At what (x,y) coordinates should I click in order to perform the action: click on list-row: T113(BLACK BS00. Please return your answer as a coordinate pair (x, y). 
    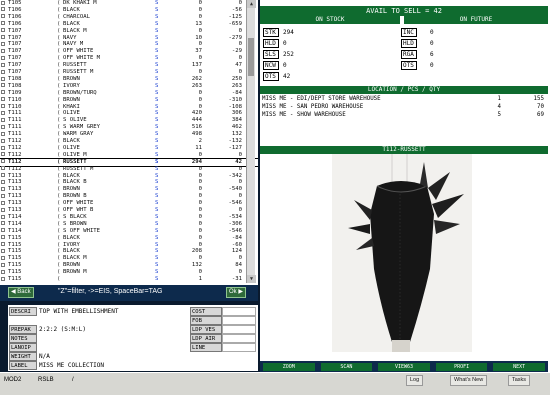
    Looking at the image, I should click on (129, 182).